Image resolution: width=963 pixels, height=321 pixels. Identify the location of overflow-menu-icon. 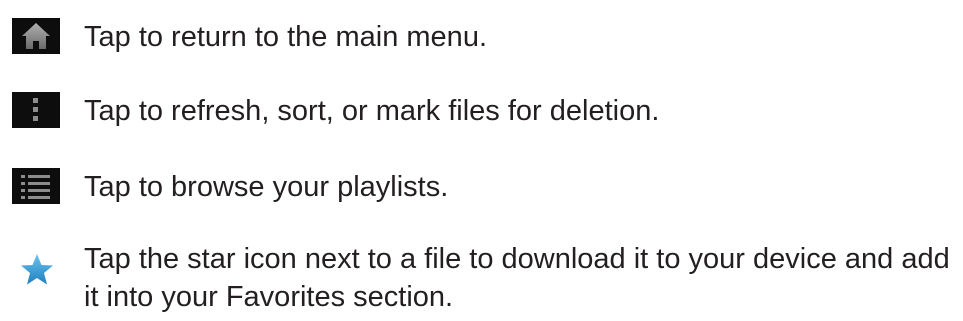
(36, 110).